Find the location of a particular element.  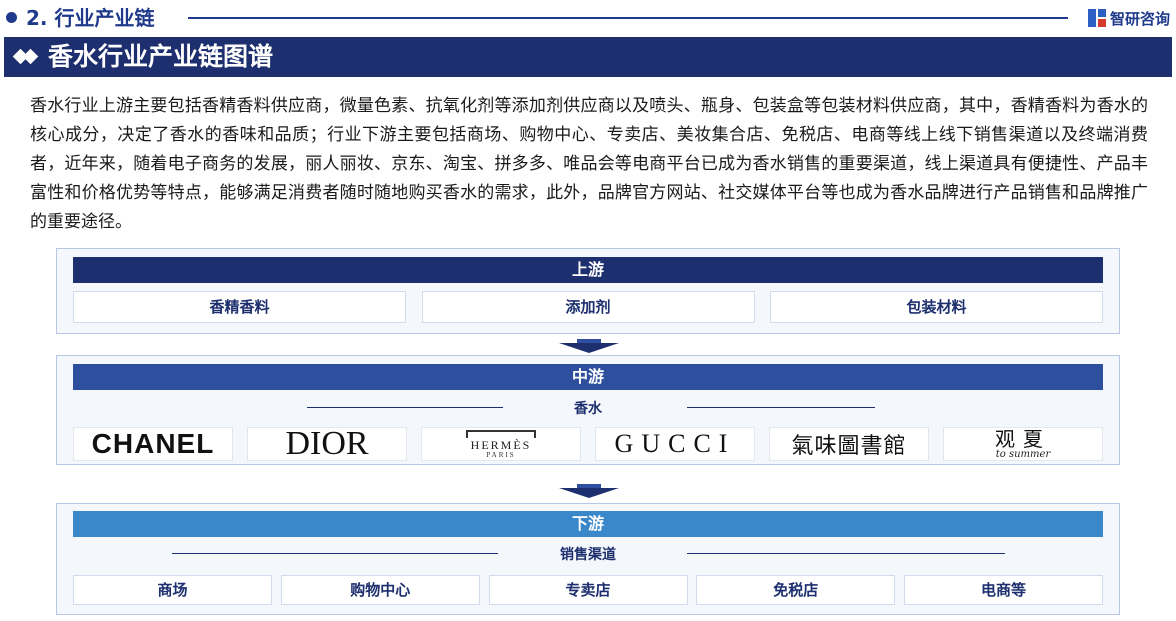

downstream-item: 免税店 is located at coordinates (796, 590).